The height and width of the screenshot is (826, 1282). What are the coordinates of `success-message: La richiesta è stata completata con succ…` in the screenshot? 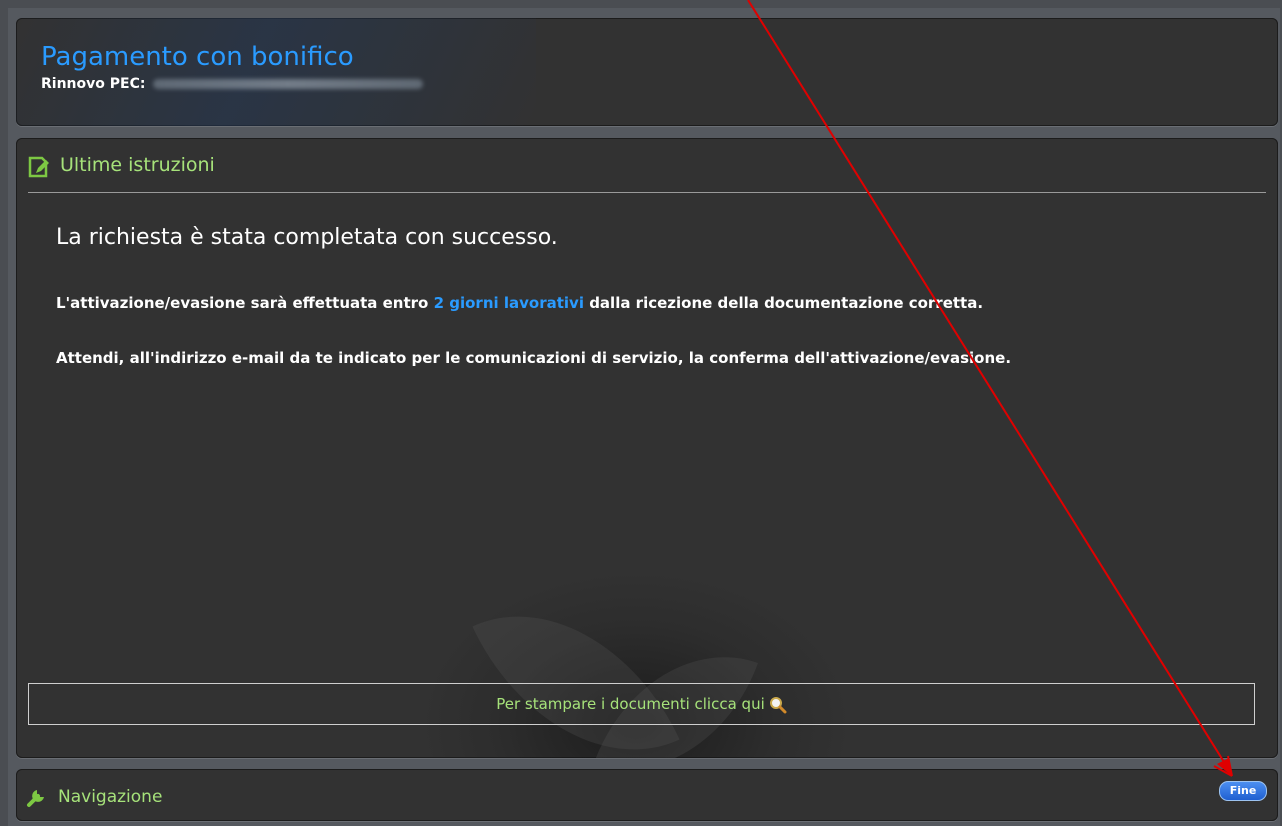 It's located at (307, 237).